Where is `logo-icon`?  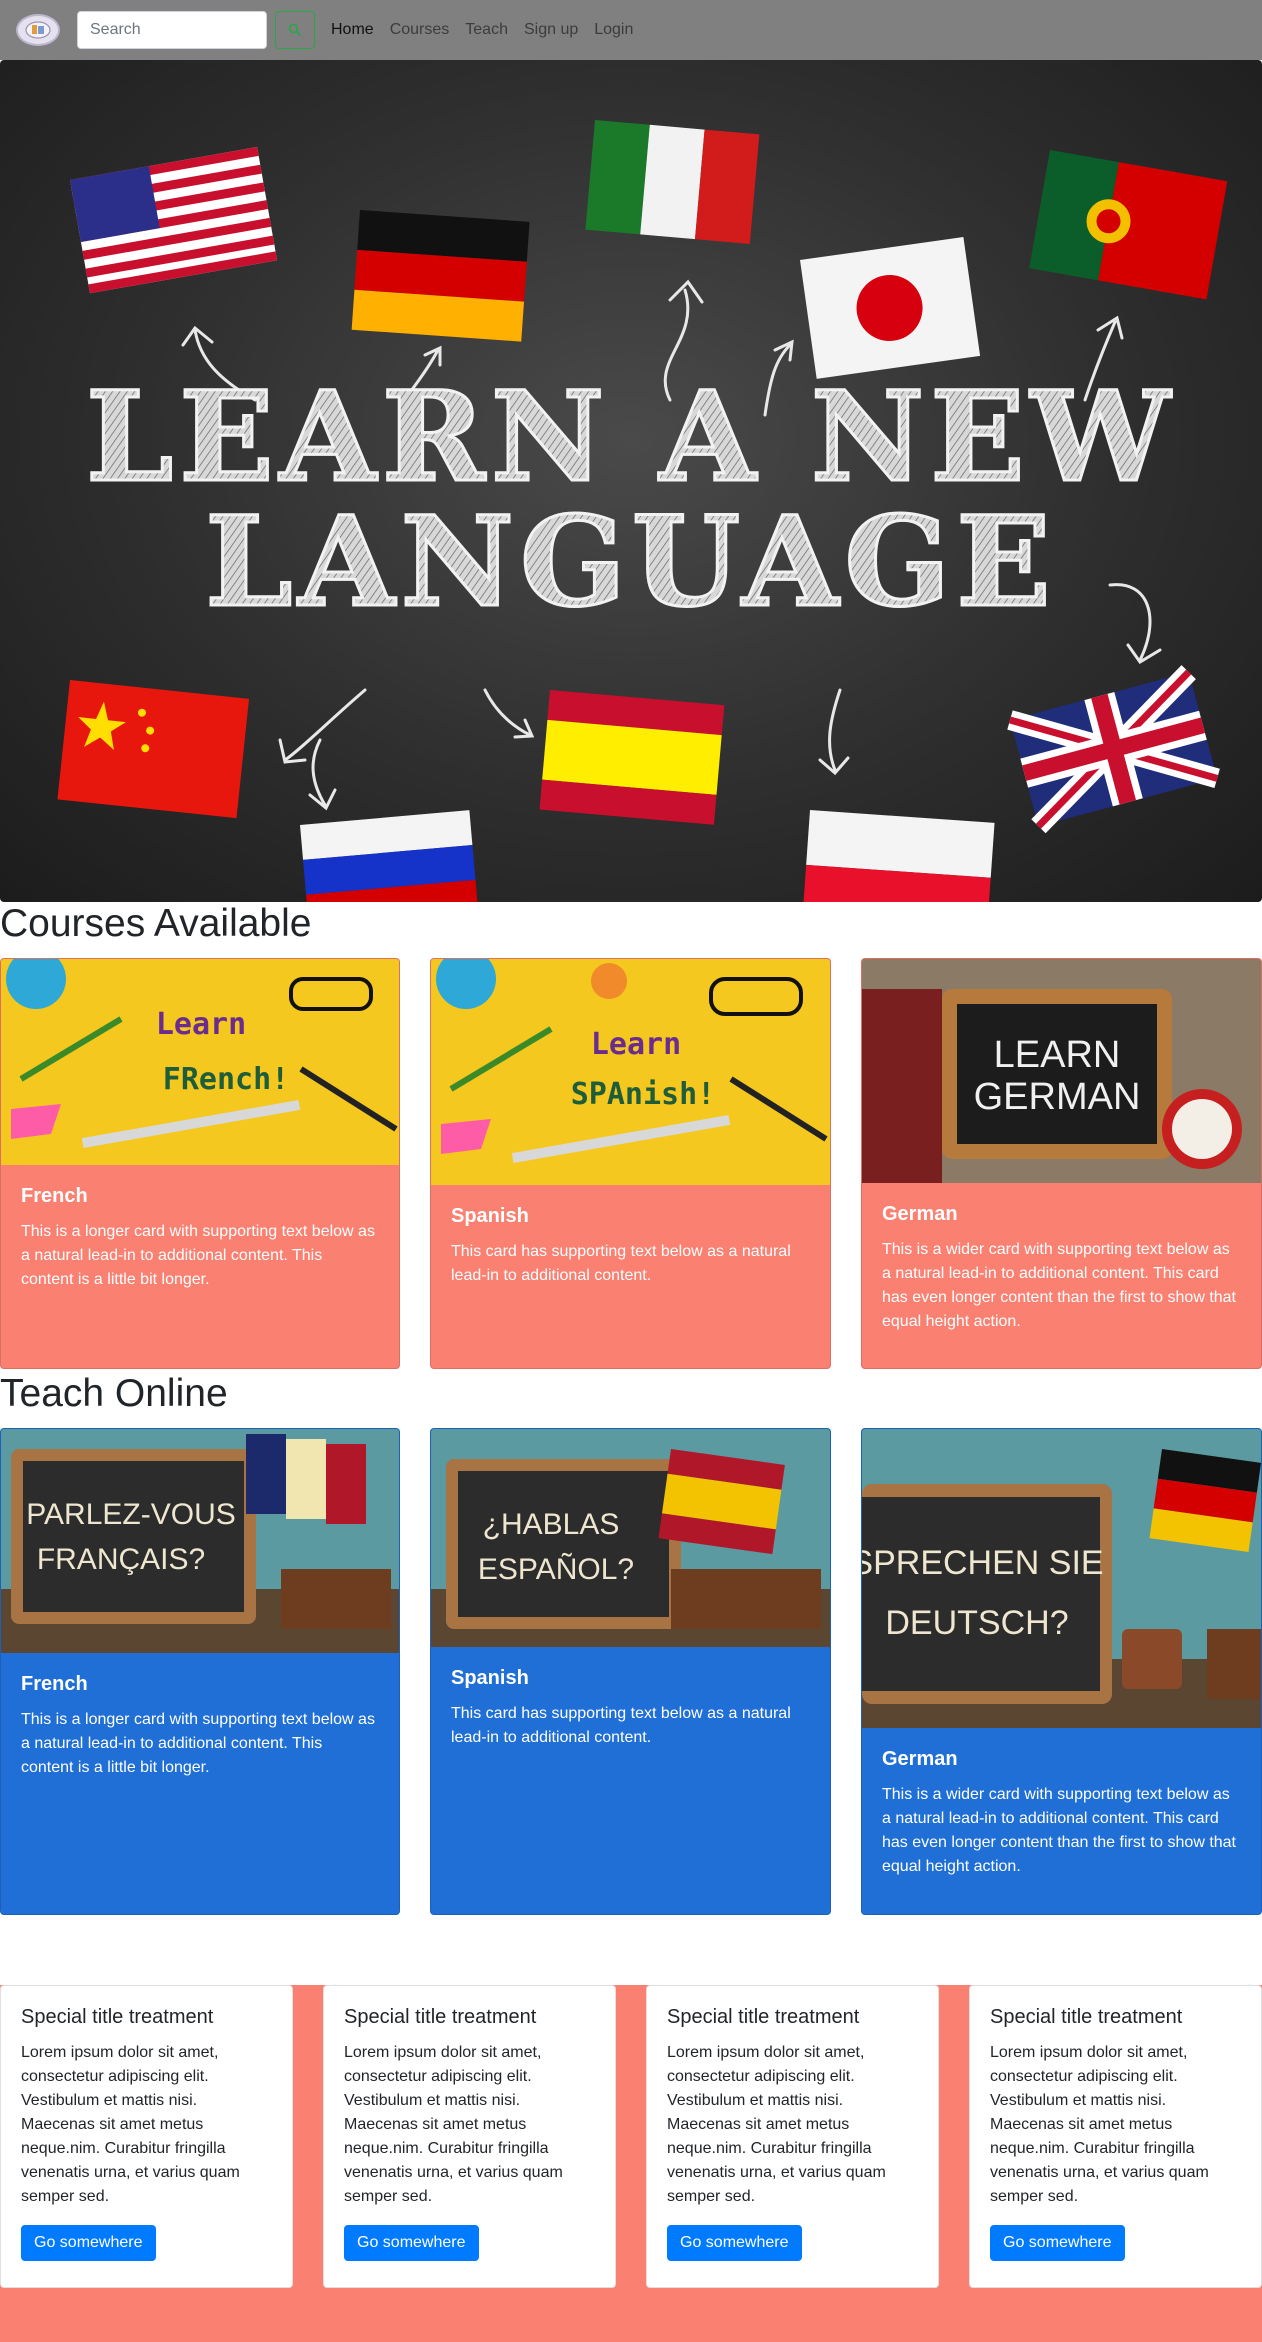 logo-icon is located at coordinates (38, 30).